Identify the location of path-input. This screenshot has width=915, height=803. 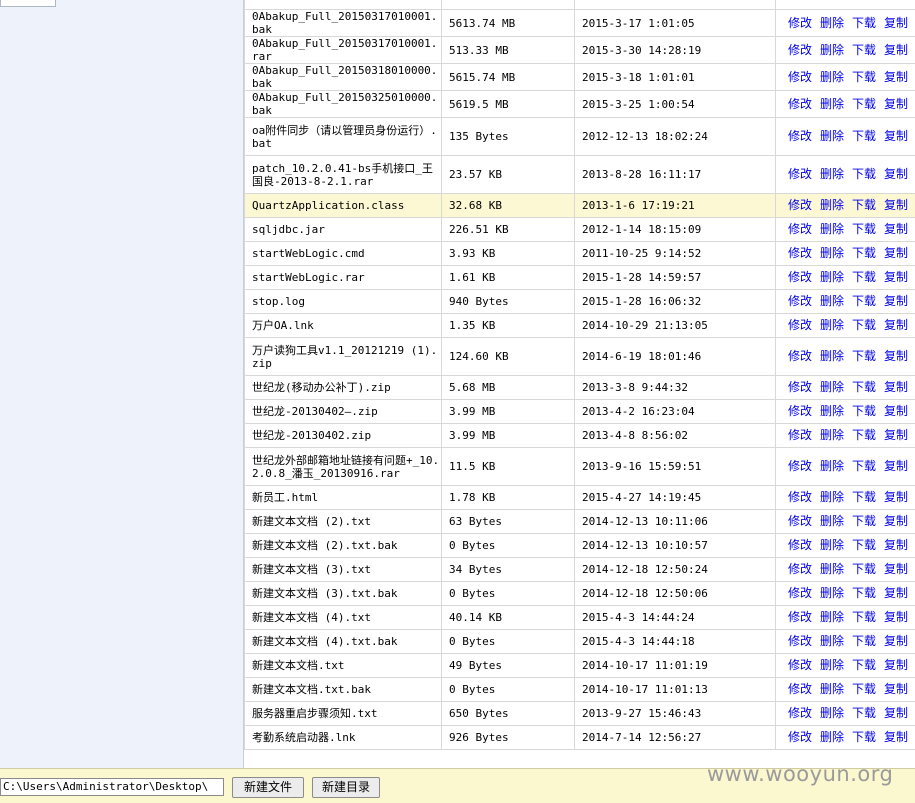
(112, 787).